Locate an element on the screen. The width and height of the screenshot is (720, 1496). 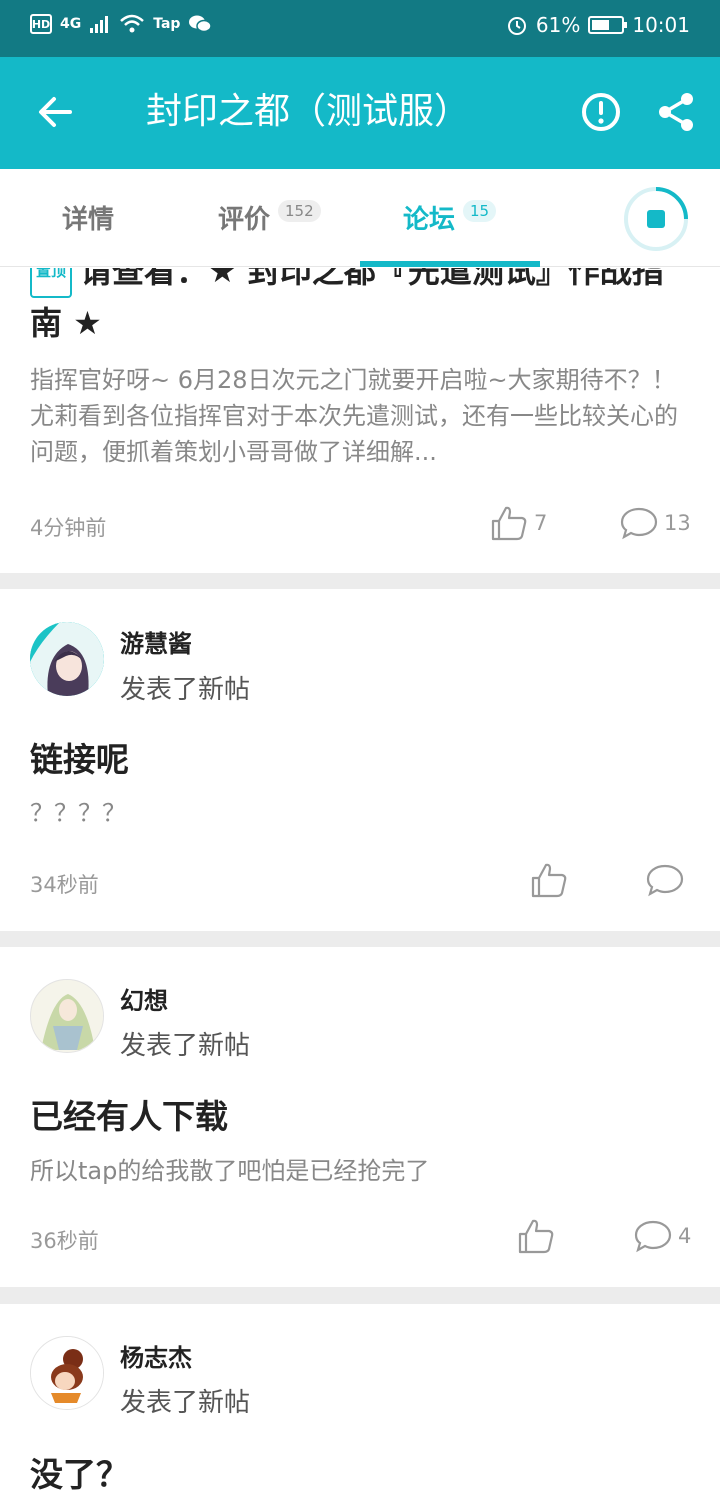
post-time: 34秒前 is located at coordinates (64, 885).